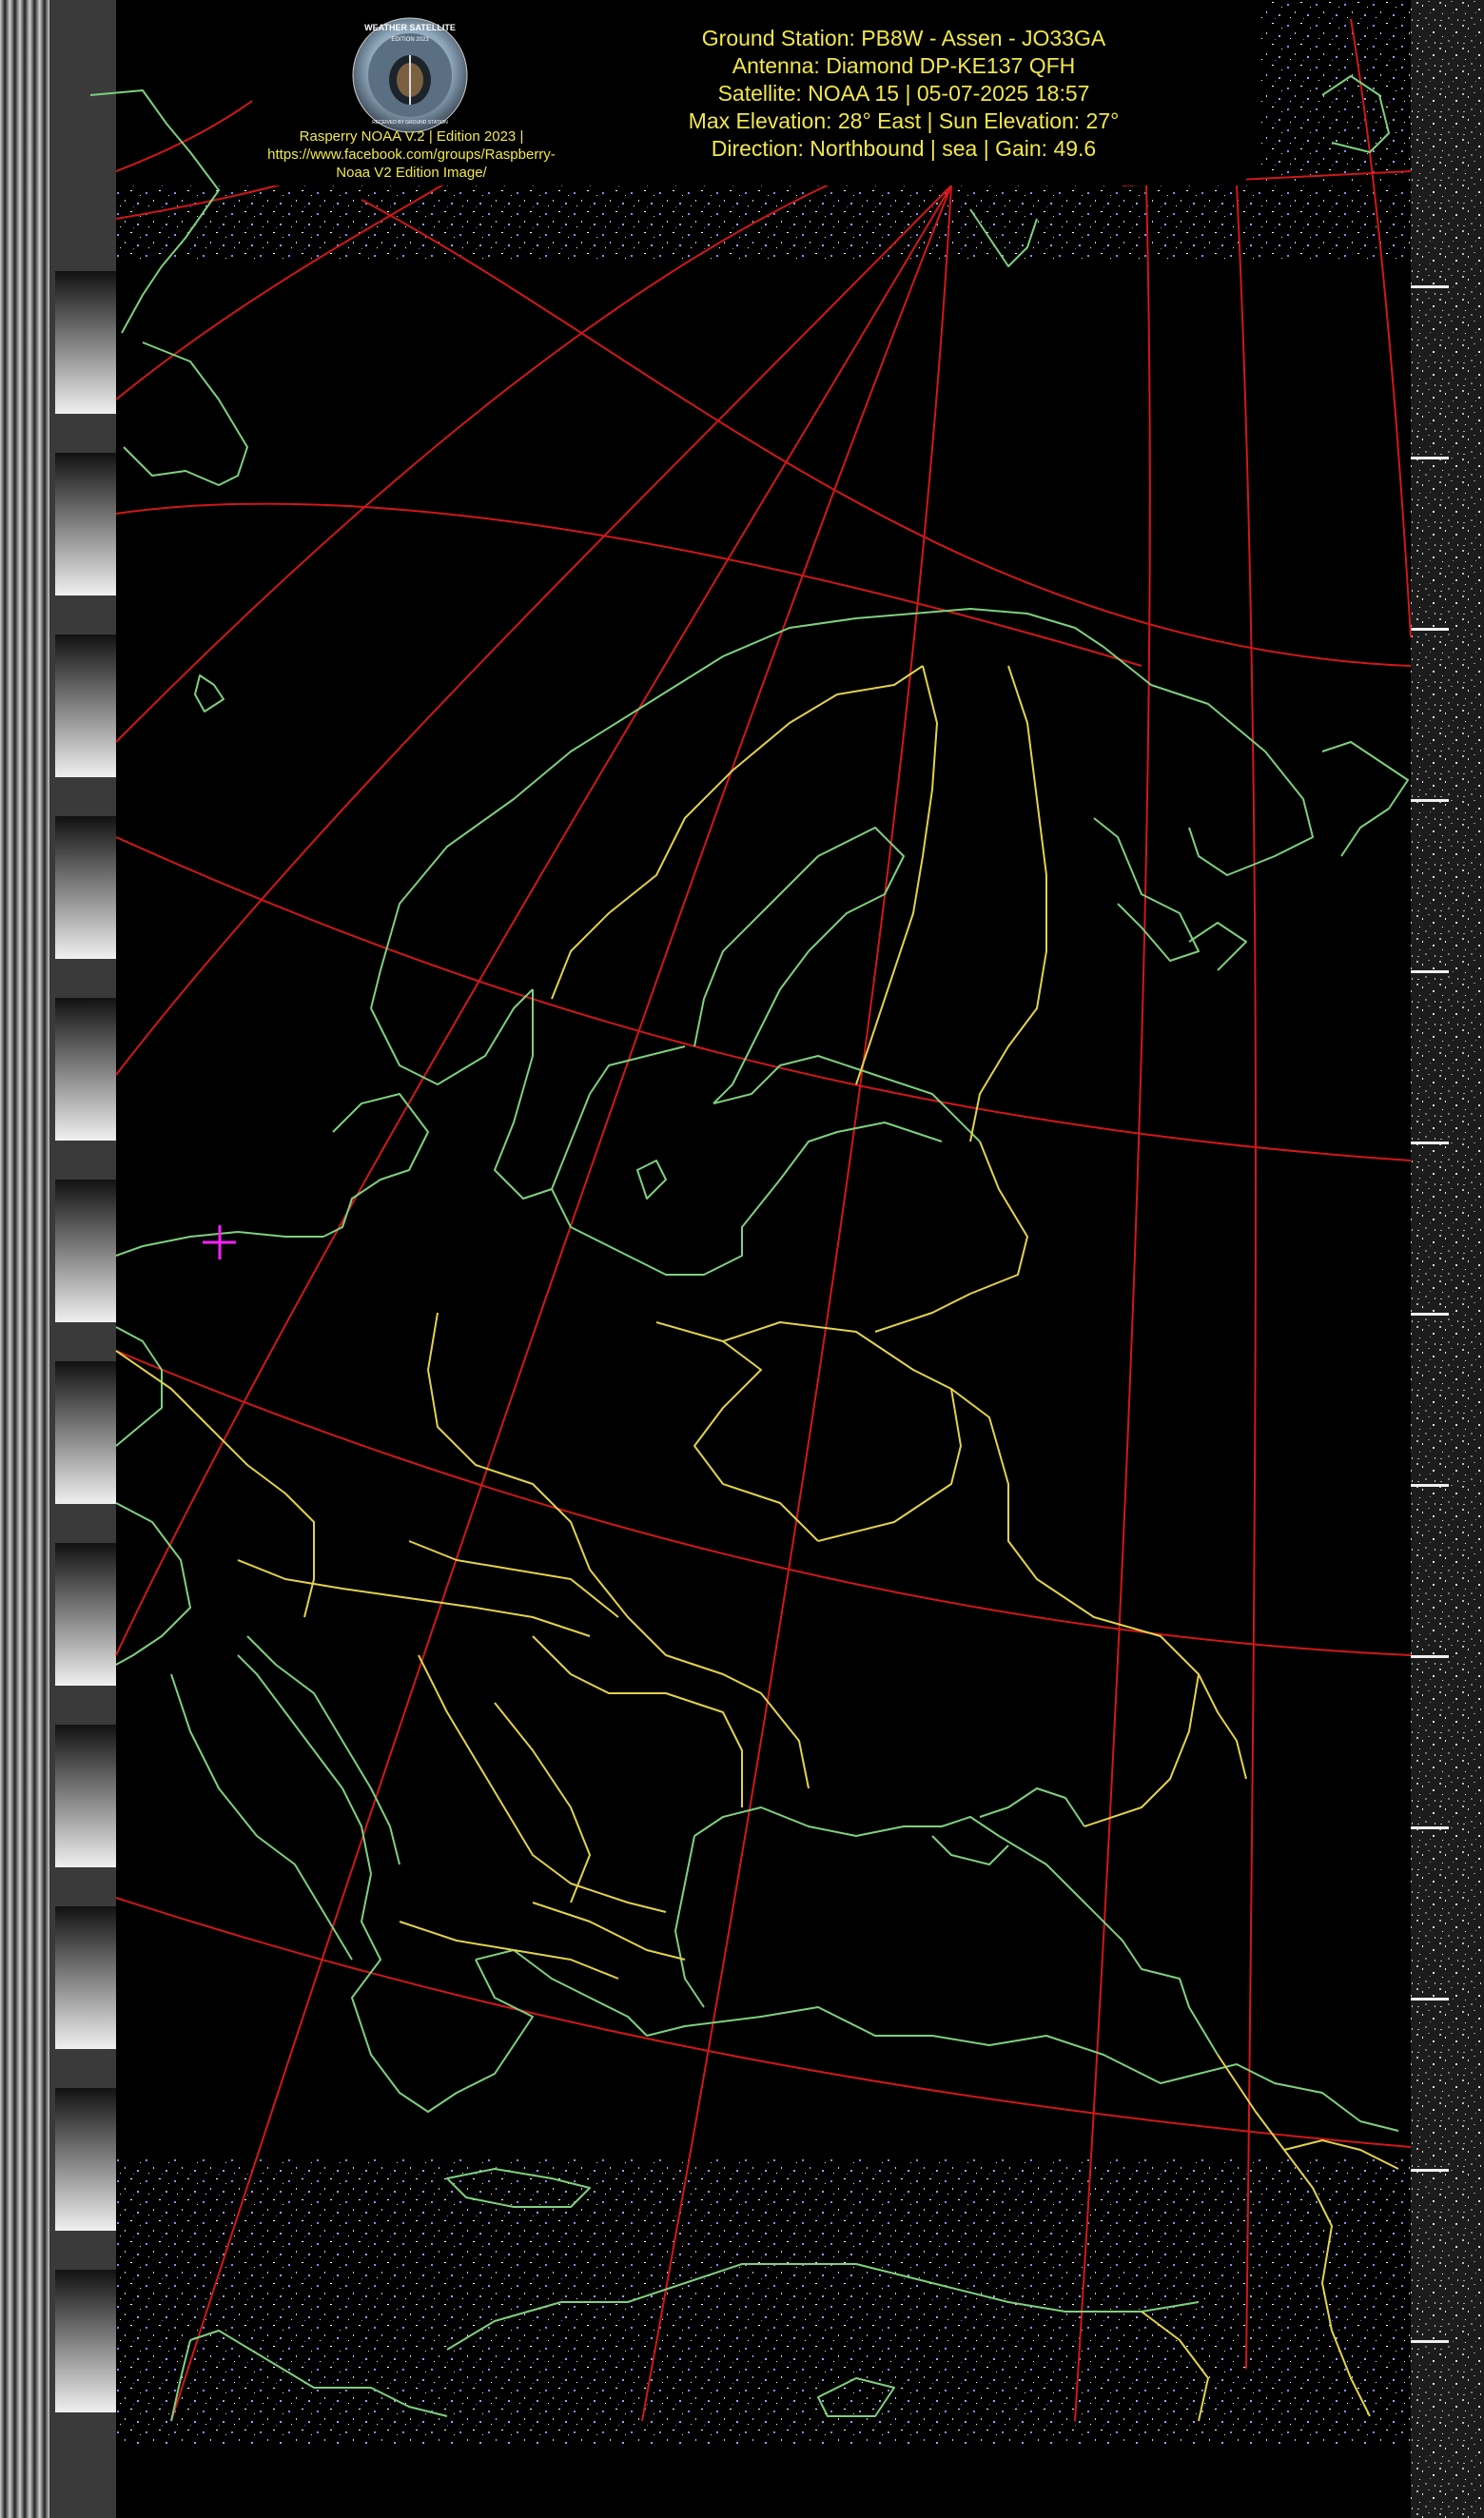  Describe the element at coordinates (139, 1386) in the screenshot. I see `coast-west-europe` at that location.